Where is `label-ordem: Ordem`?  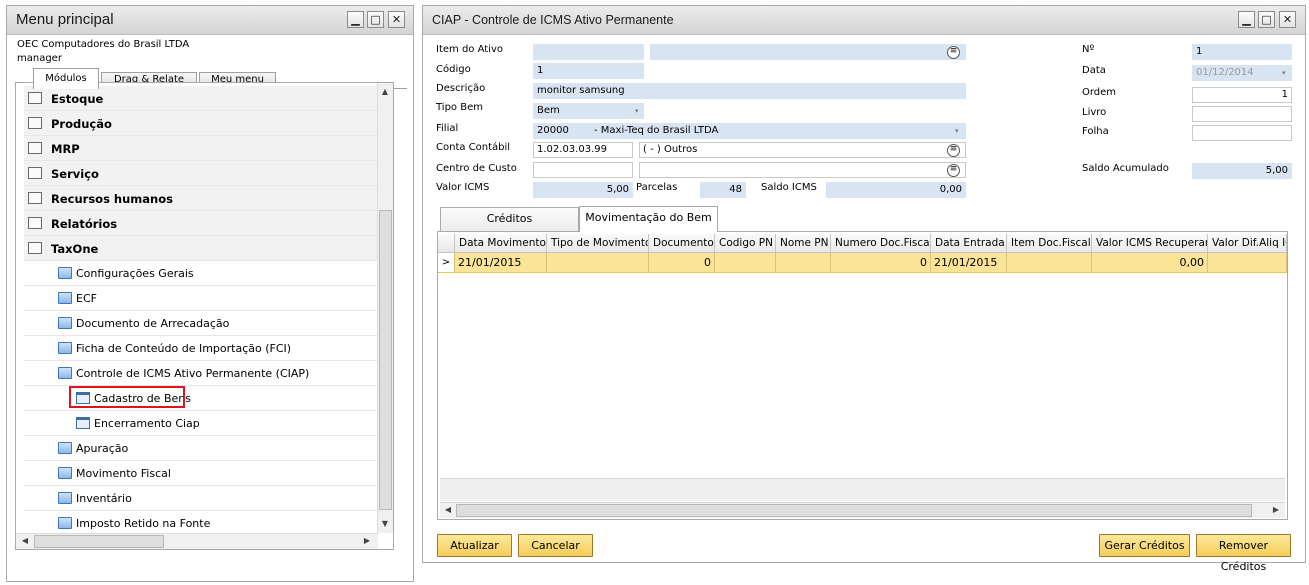 label-ordem: Ordem is located at coordinates (1099, 92).